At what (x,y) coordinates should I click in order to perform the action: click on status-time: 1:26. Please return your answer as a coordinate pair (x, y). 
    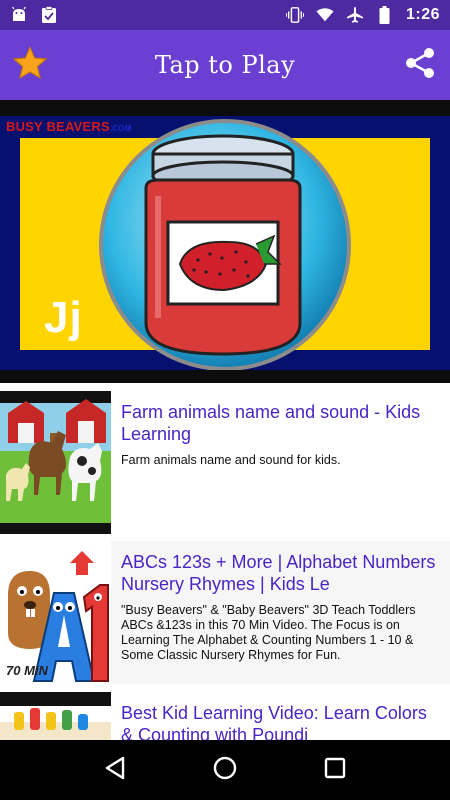
    Looking at the image, I should click on (422, 14).